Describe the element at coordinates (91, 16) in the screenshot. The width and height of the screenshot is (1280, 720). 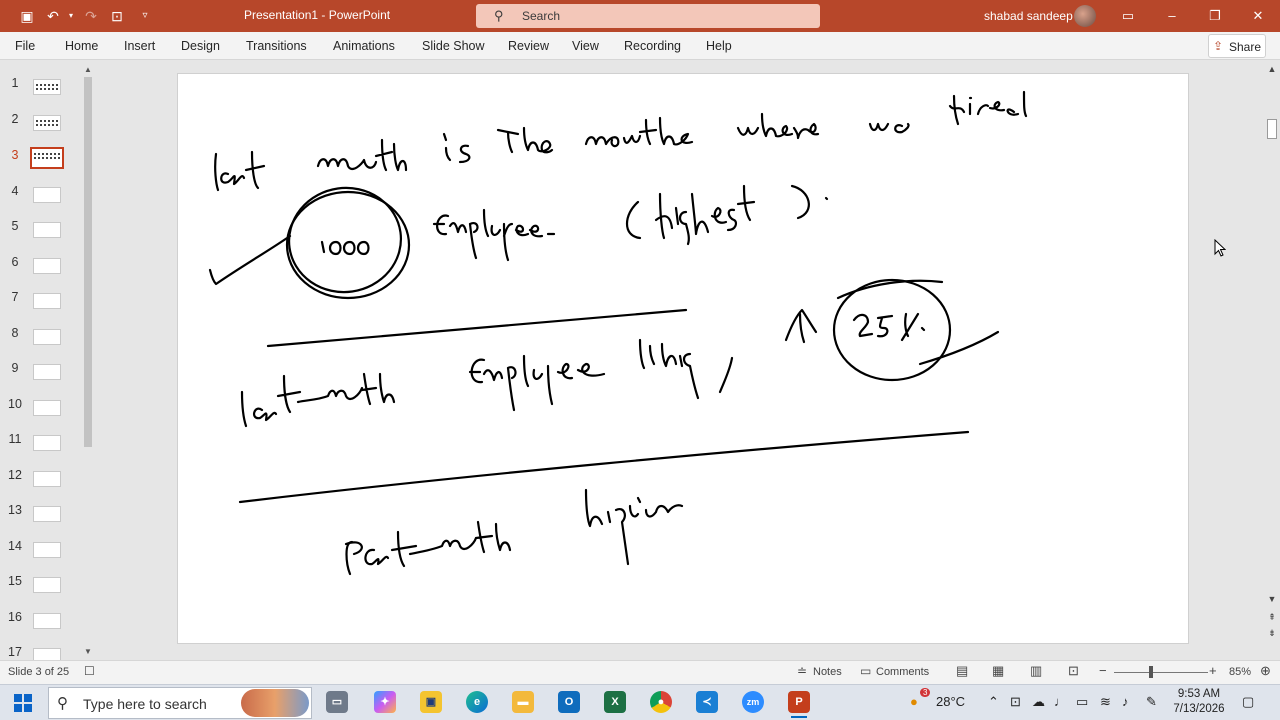
I see `redo-icon: ↷` at that location.